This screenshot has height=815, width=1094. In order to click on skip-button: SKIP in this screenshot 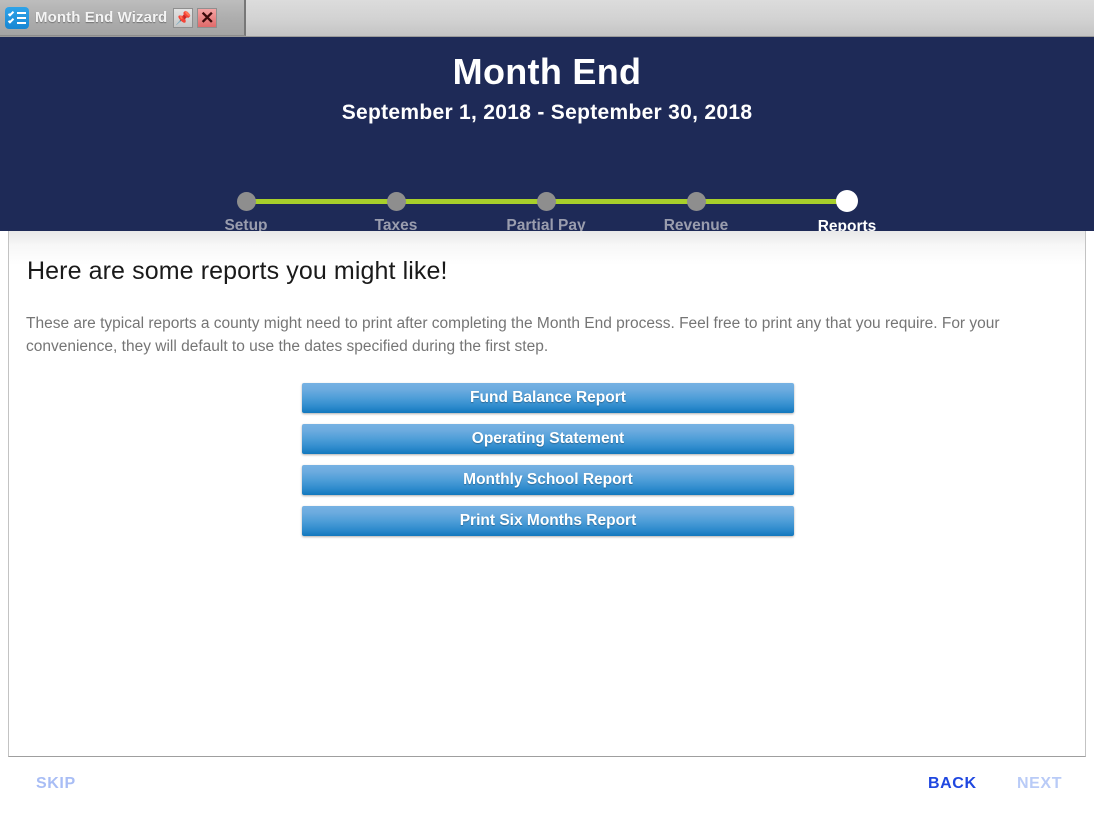, I will do `click(56, 784)`.